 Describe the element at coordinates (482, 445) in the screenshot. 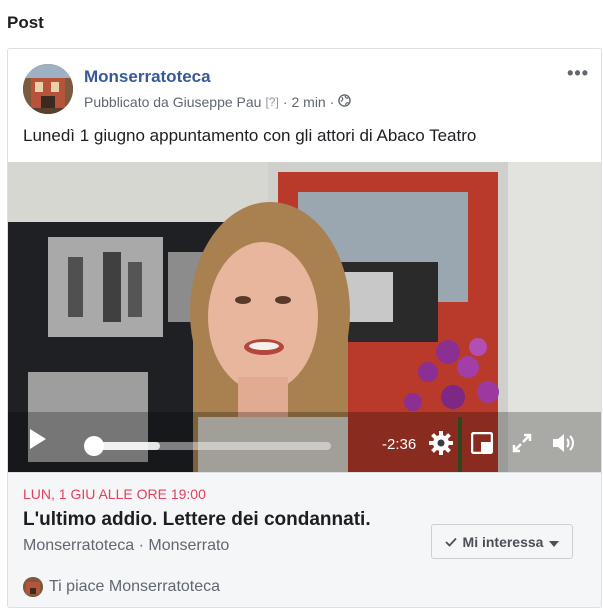

I see `miniplayer-icon` at that location.